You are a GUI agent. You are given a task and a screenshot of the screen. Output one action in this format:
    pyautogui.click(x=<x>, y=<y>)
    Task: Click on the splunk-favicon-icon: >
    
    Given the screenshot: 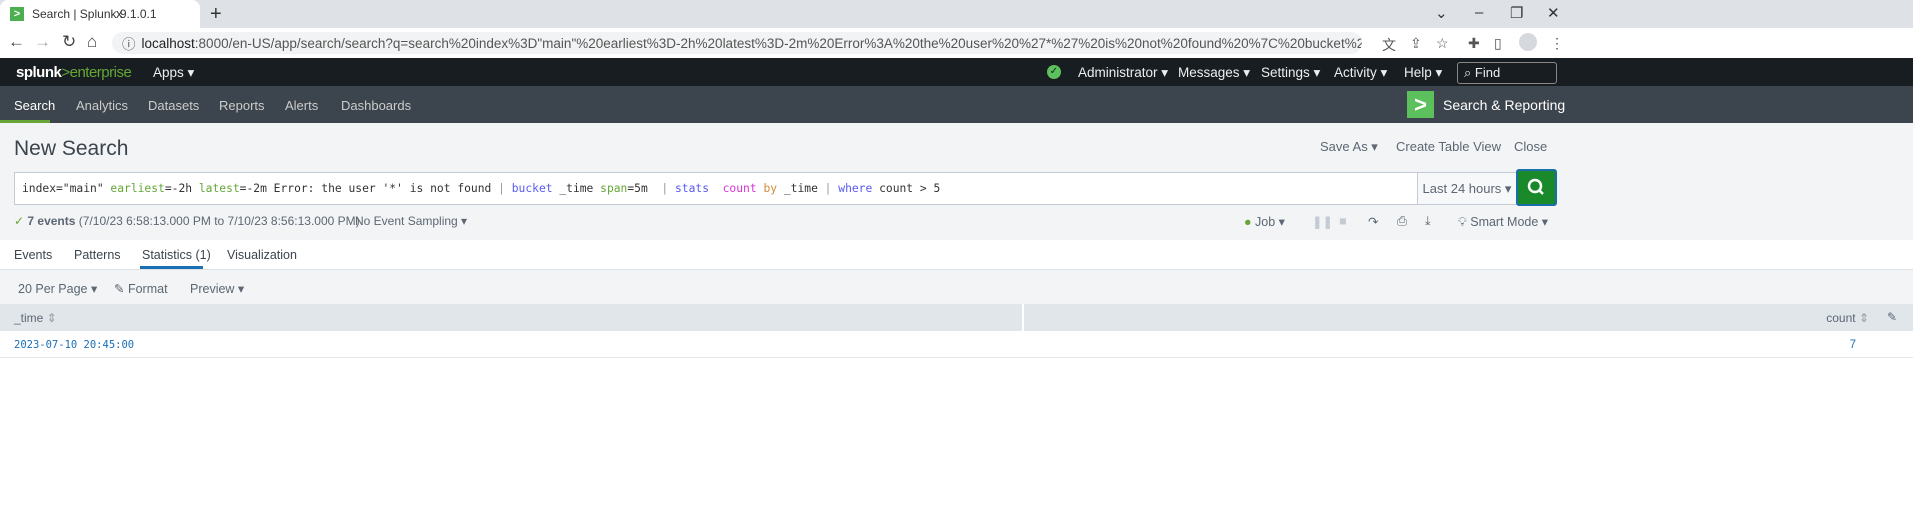 What is the action you would take?
    pyautogui.click(x=17, y=14)
    